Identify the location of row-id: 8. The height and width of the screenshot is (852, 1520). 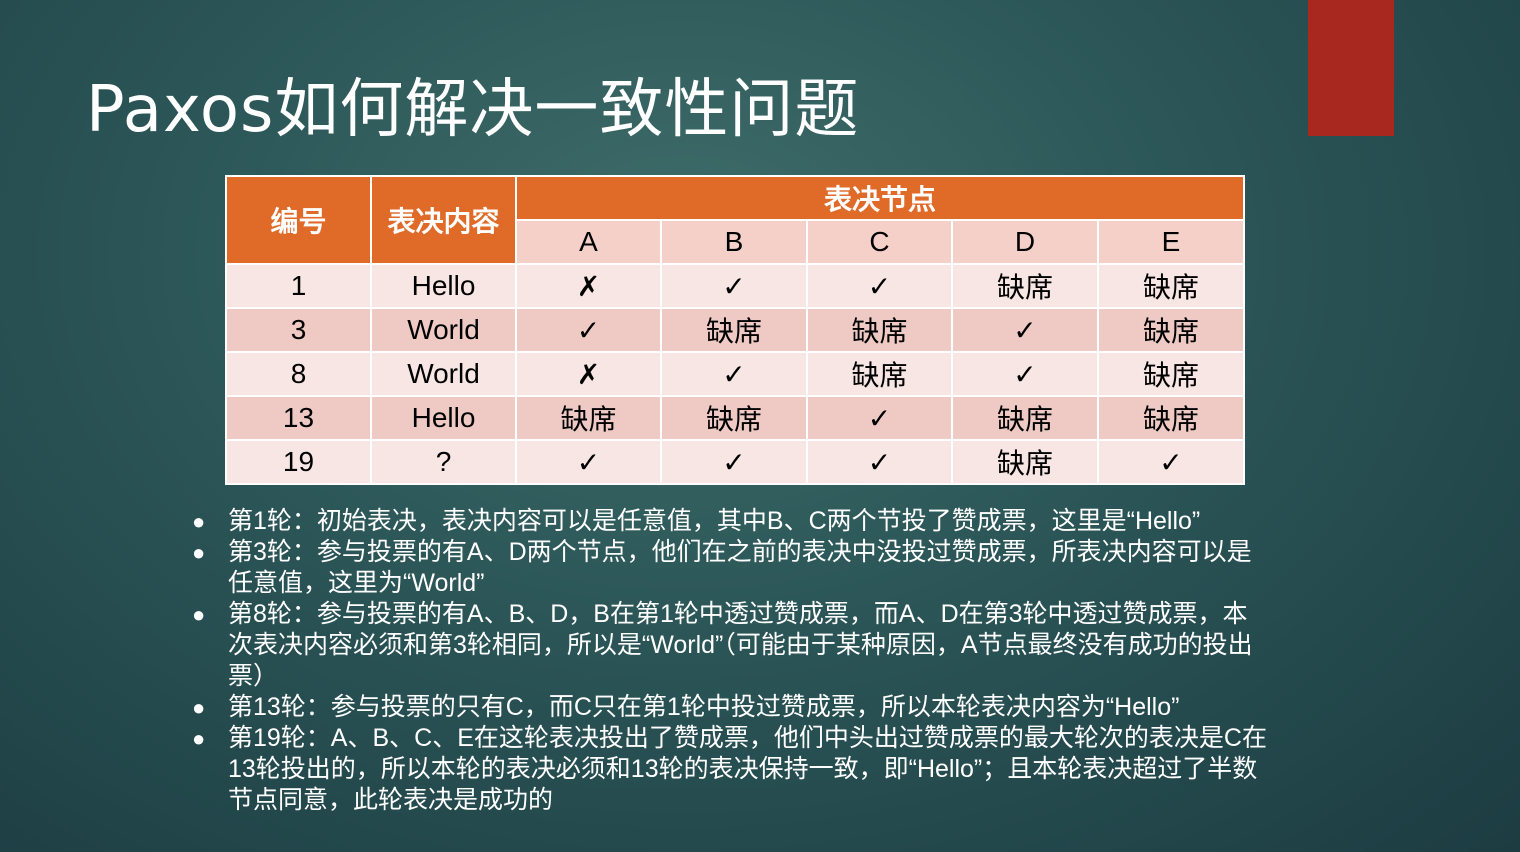
(298, 374).